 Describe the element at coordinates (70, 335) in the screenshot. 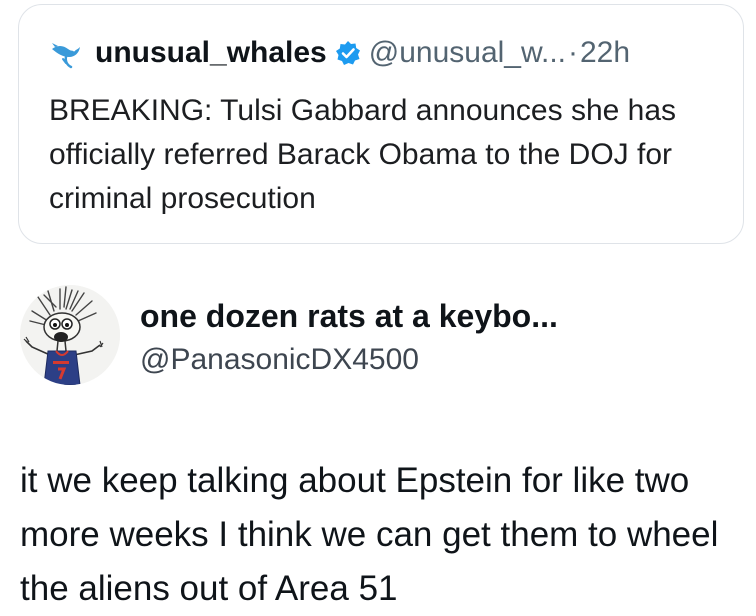

I see `cartoon-avatar-icon` at that location.